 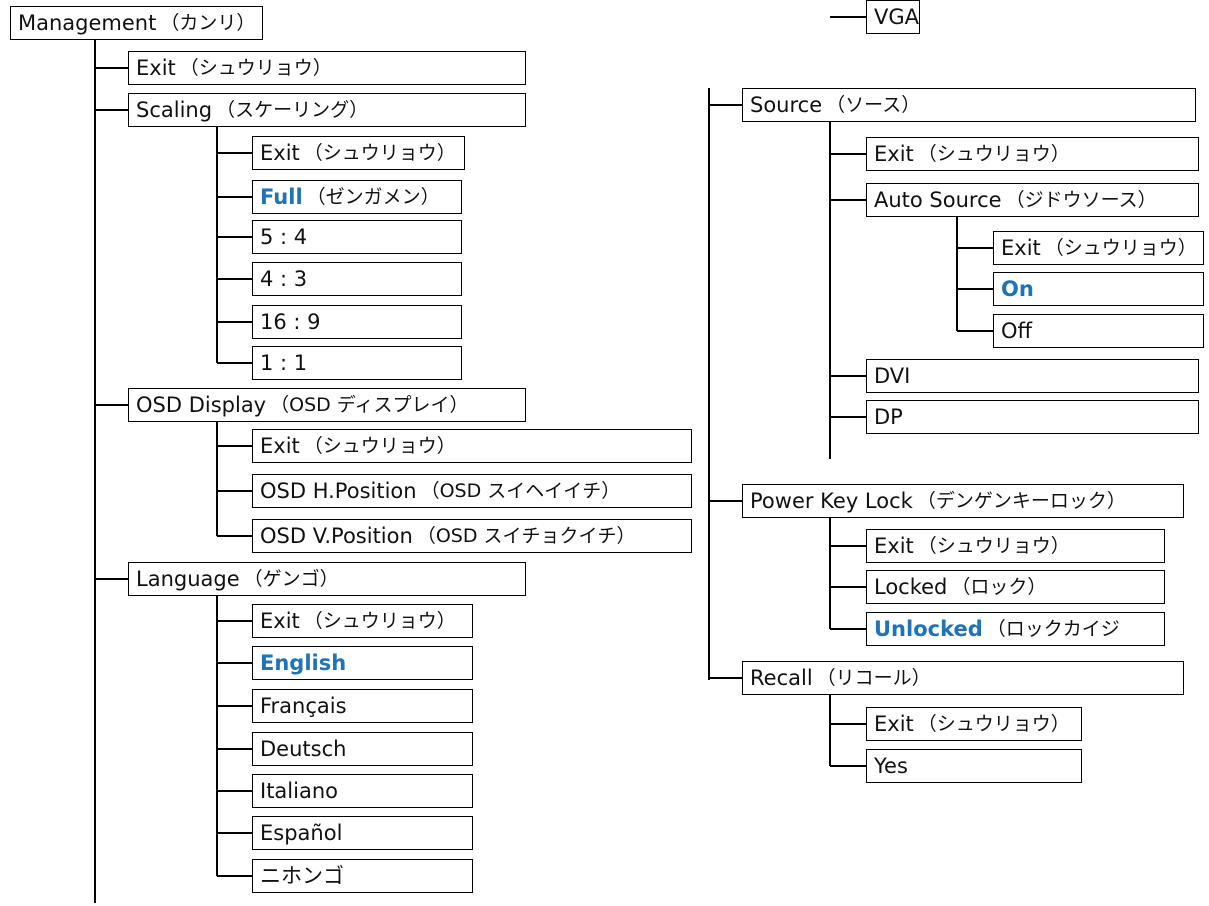 I want to click on menu-item-recall-yes: Yes, so click(x=974, y=766).